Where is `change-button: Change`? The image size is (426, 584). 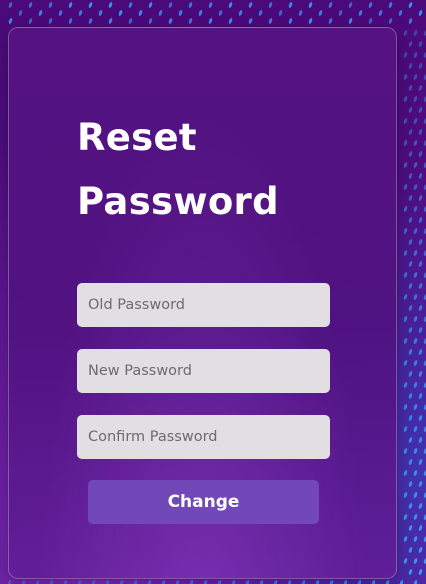 change-button: Change is located at coordinates (203, 502).